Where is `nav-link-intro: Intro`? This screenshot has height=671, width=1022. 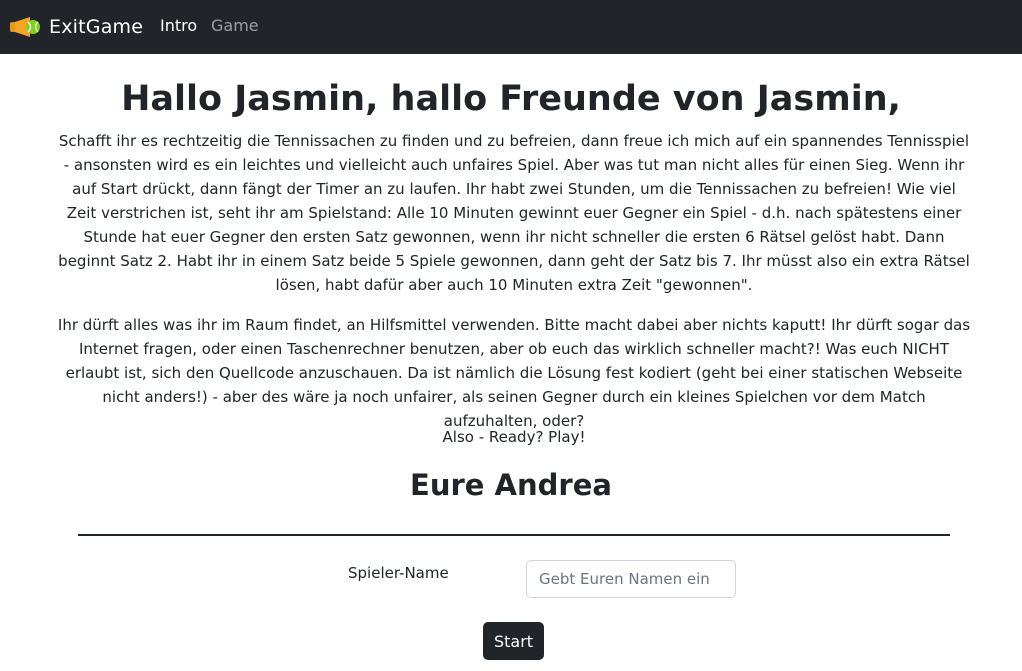
nav-link-intro: Intro is located at coordinates (178, 26).